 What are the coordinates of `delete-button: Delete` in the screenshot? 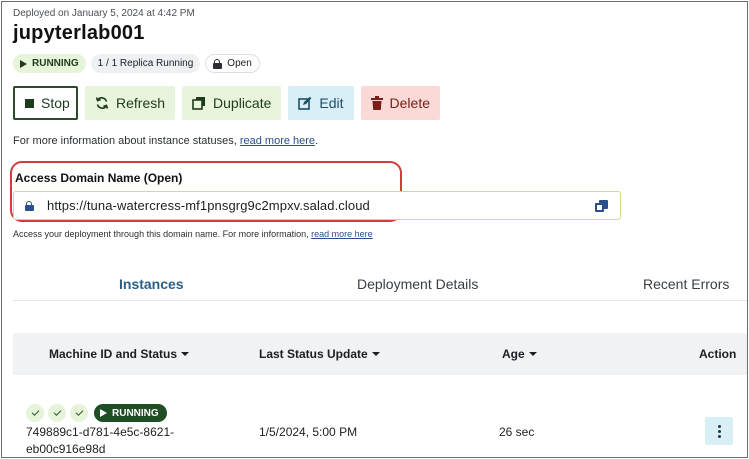 It's located at (400, 103).